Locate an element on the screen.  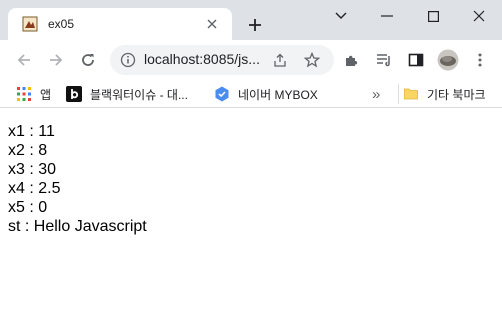
output-line: x3 : 30 is located at coordinates (32, 169).